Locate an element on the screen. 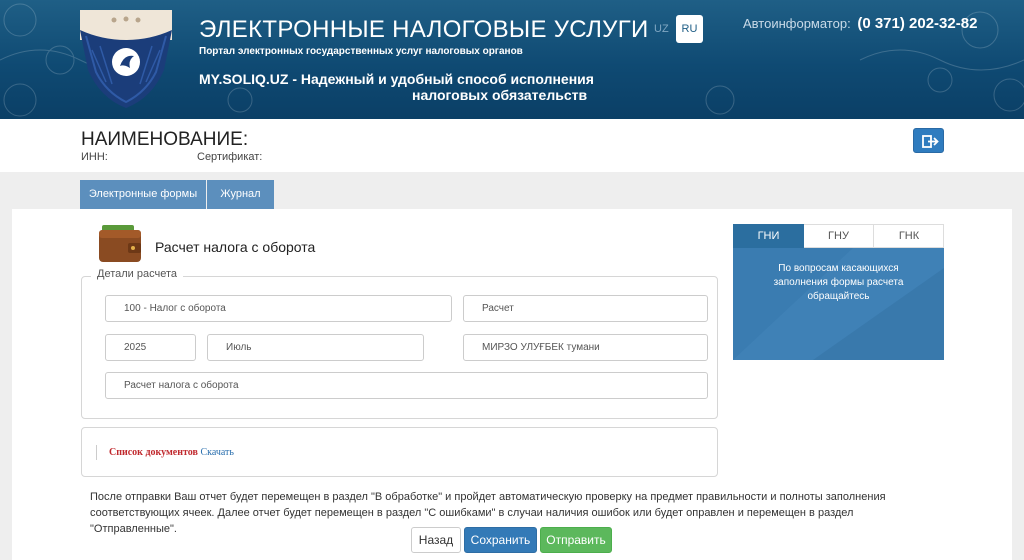  tax-type-field: 100 - Налог с оборота is located at coordinates (278, 308).